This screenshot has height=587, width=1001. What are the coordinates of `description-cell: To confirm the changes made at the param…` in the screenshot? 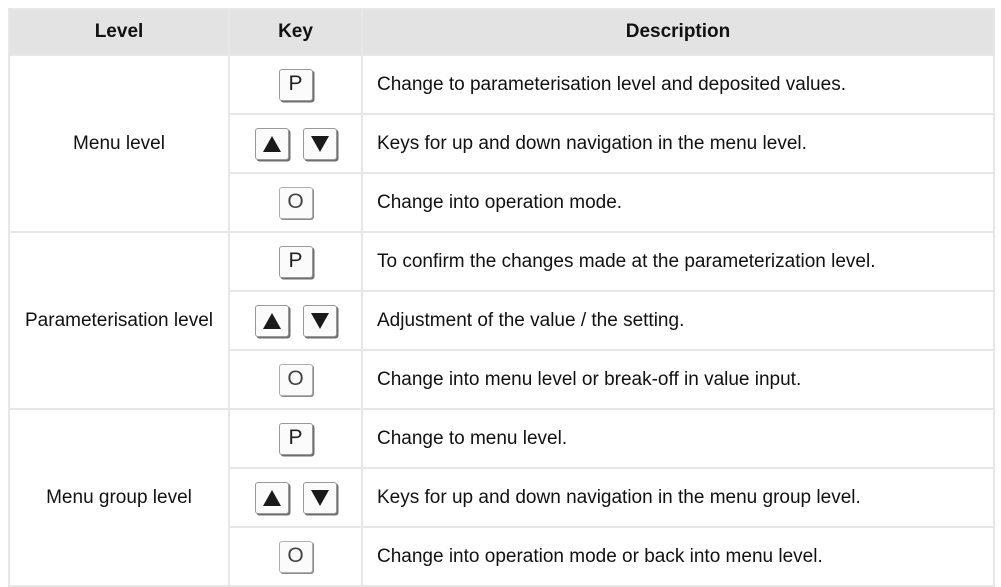 It's located at (678, 261).